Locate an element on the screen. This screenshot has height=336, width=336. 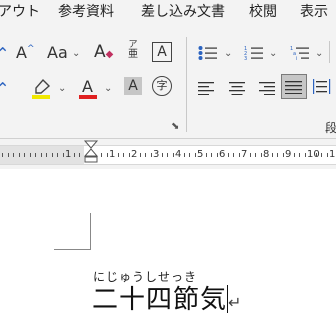
tab-references: 参考資料 is located at coordinates (86, 11).